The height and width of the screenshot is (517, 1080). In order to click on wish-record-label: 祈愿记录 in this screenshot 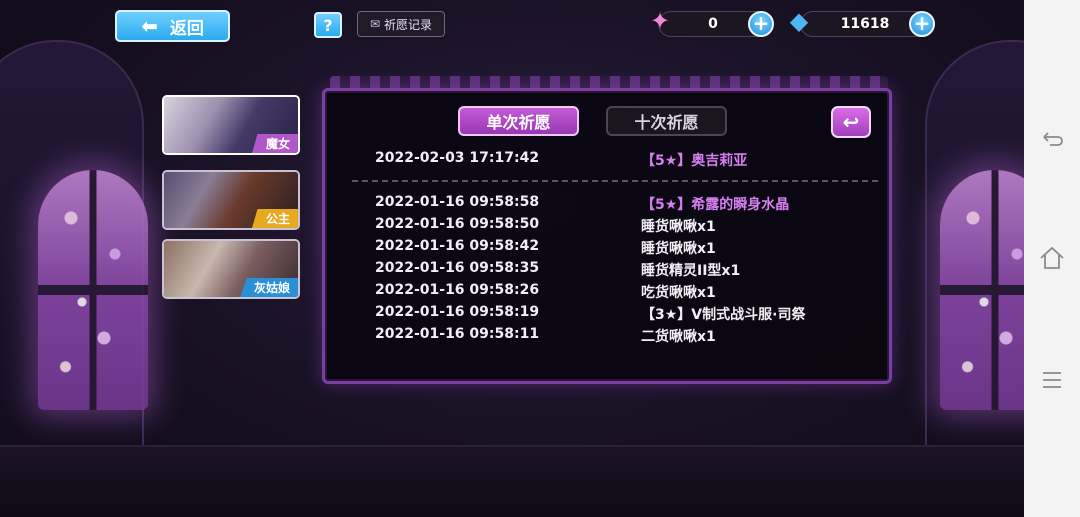, I will do `click(408, 24)`.